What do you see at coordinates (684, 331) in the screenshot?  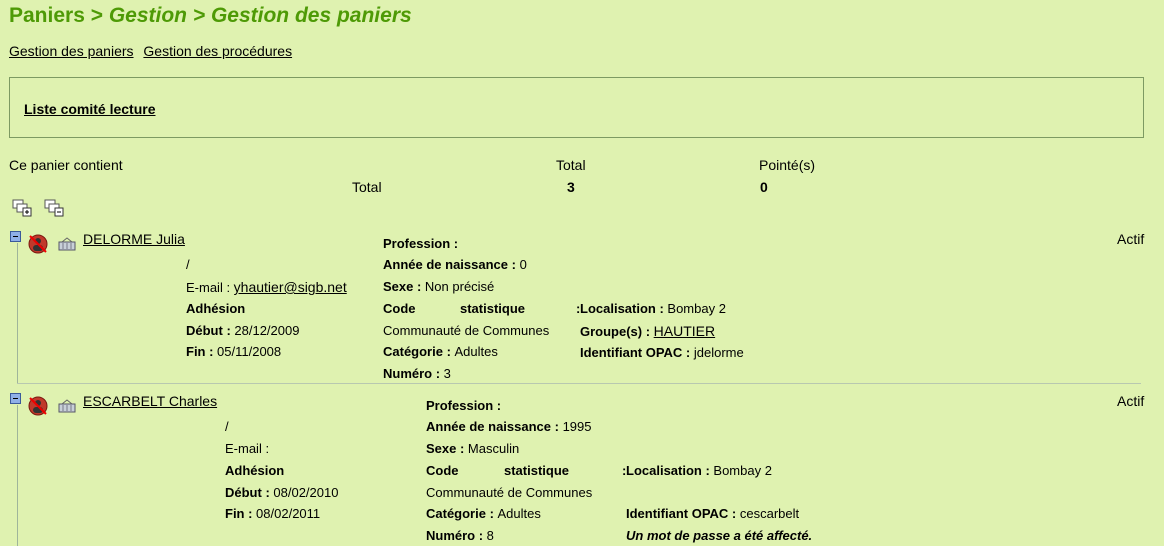 I see `groupe-link: HAUTIER` at bounding box center [684, 331].